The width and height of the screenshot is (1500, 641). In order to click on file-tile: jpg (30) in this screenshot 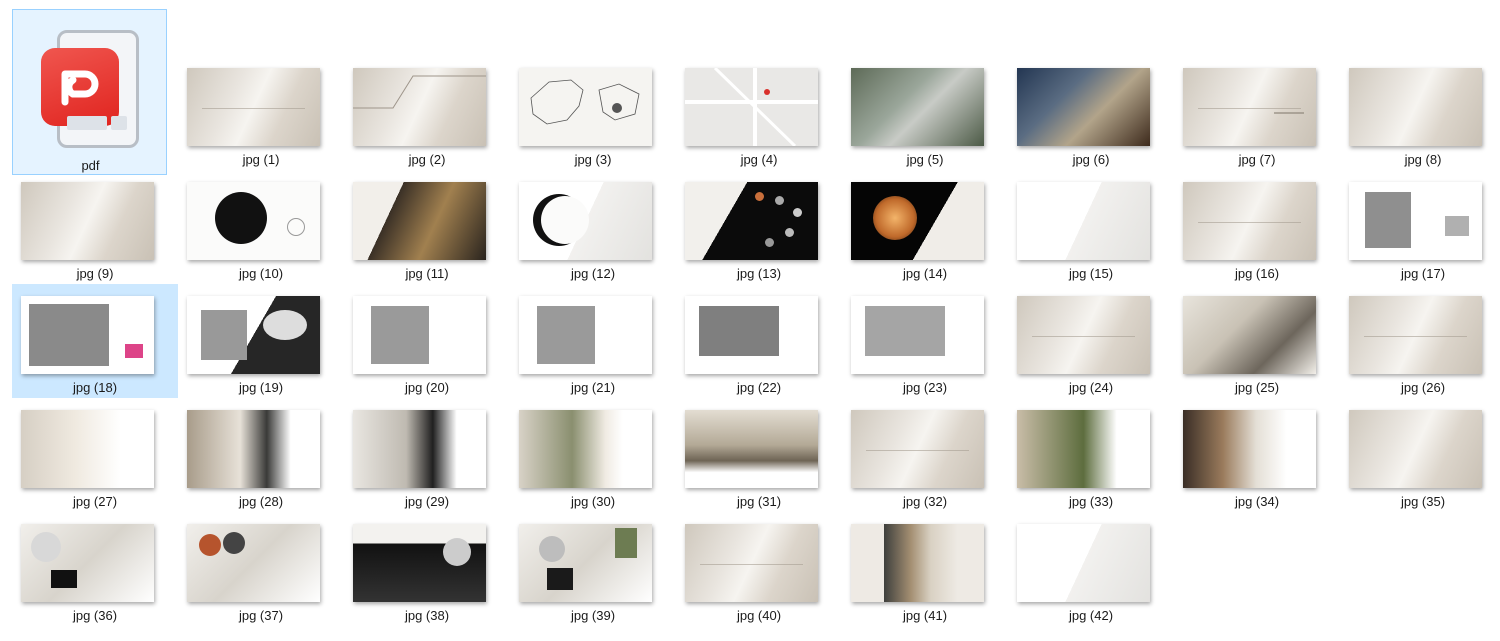, I will do `click(593, 455)`.